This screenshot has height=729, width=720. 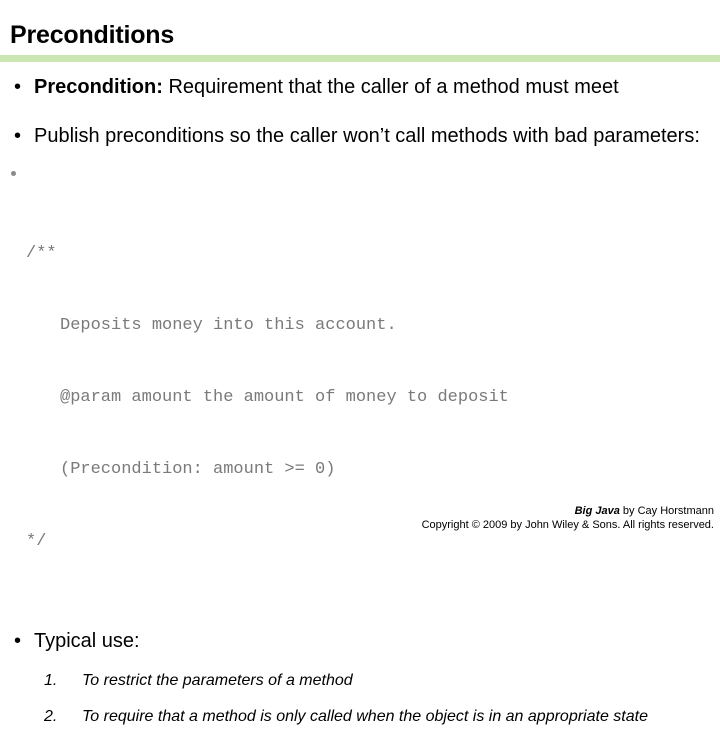 I want to click on page-title: Preconditions, so click(x=92, y=35).